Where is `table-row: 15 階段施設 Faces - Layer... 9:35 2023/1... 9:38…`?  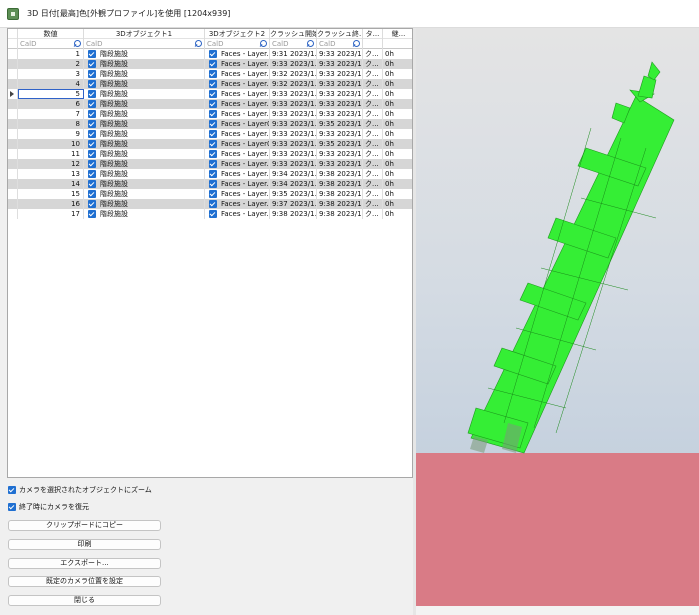
table-row: 15 階段施設 Faces - Layer... 9:35 2023/1... 9:38… is located at coordinates (210, 194).